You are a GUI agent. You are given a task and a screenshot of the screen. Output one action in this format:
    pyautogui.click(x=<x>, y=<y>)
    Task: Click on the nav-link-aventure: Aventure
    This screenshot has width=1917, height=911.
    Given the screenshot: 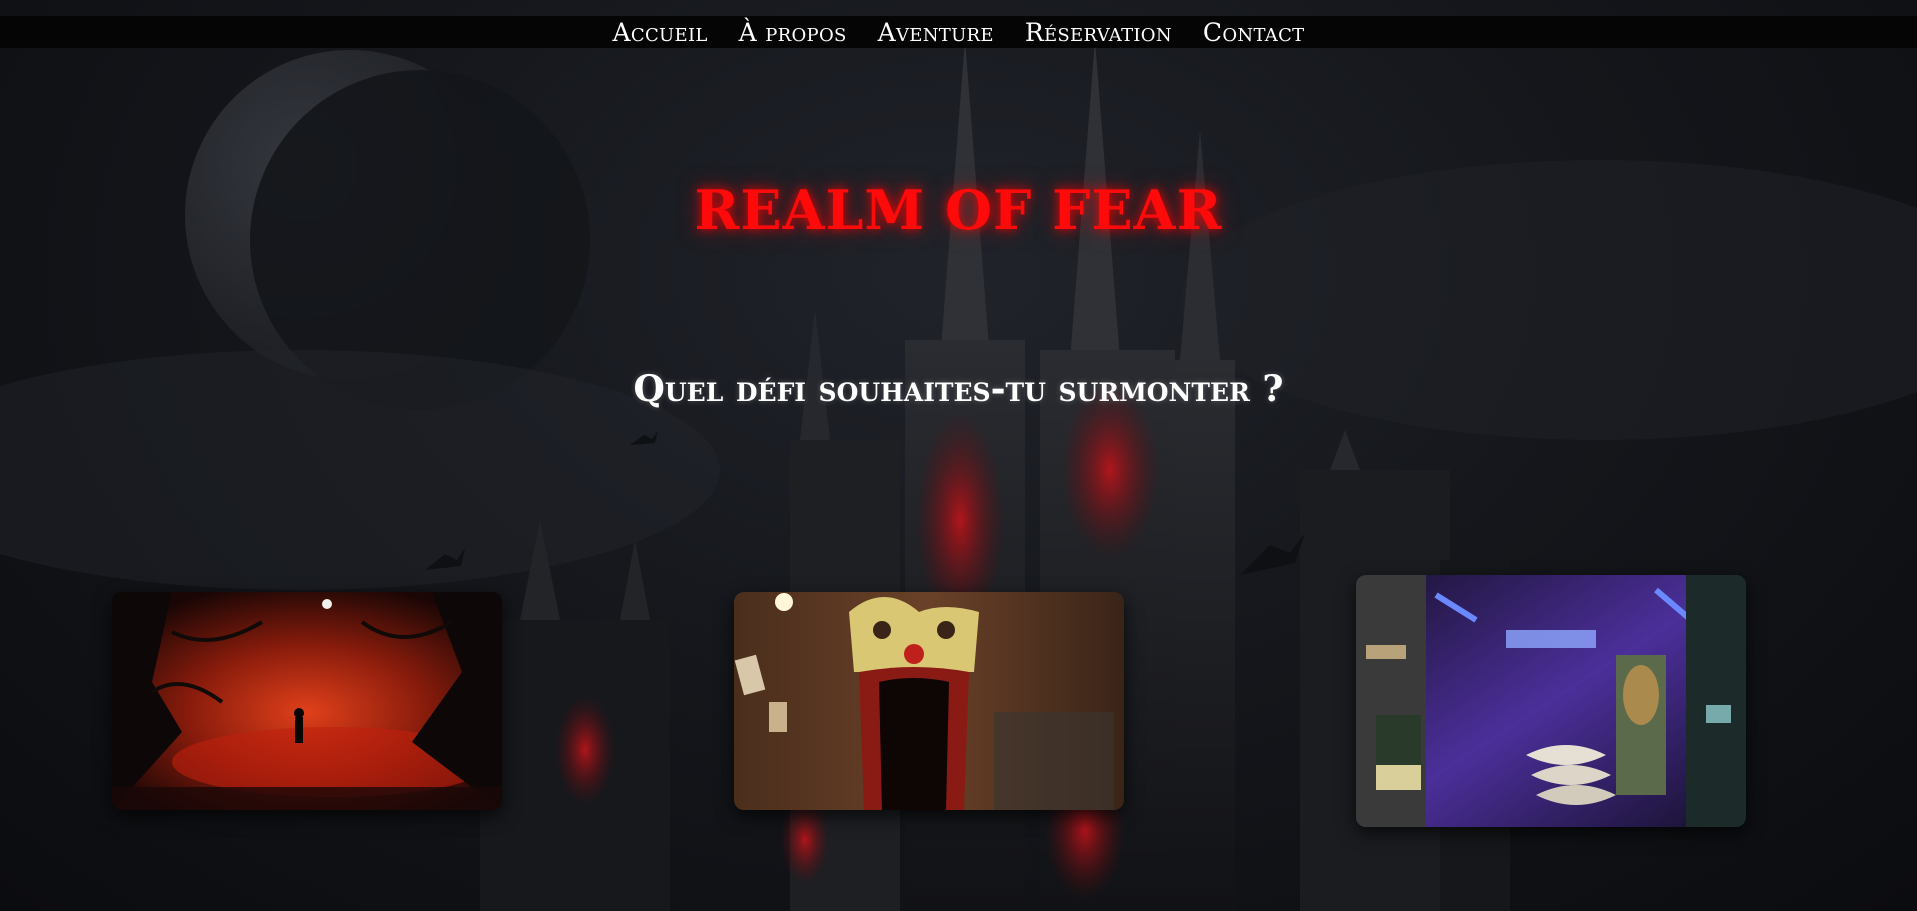 What is the action you would take?
    pyautogui.click(x=936, y=32)
    